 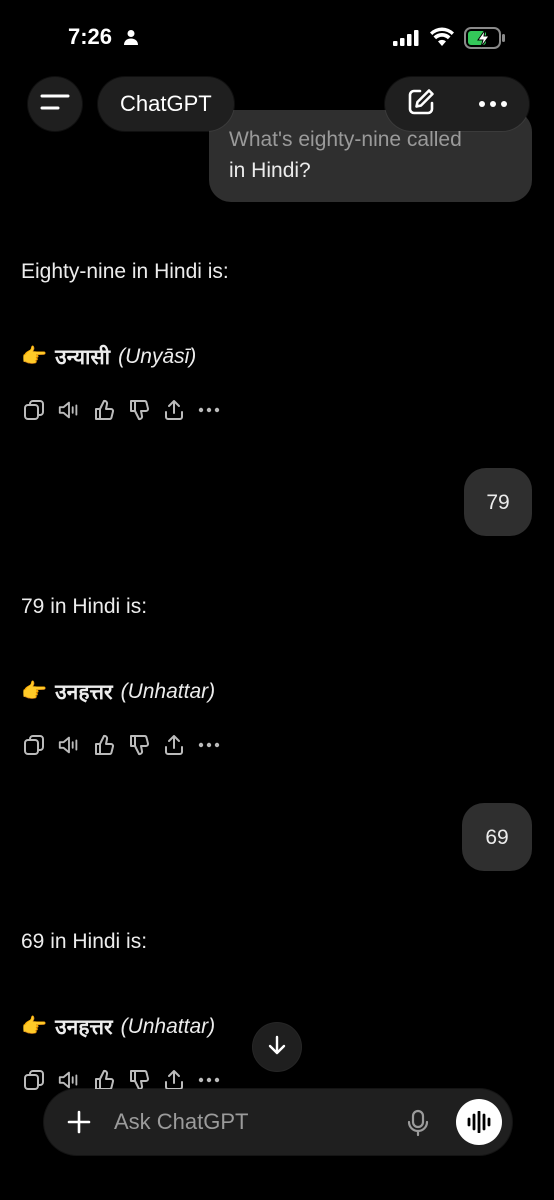 What do you see at coordinates (83, 357) in the screenshot?
I see `hindi-word: उन्यासी` at bounding box center [83, 357].